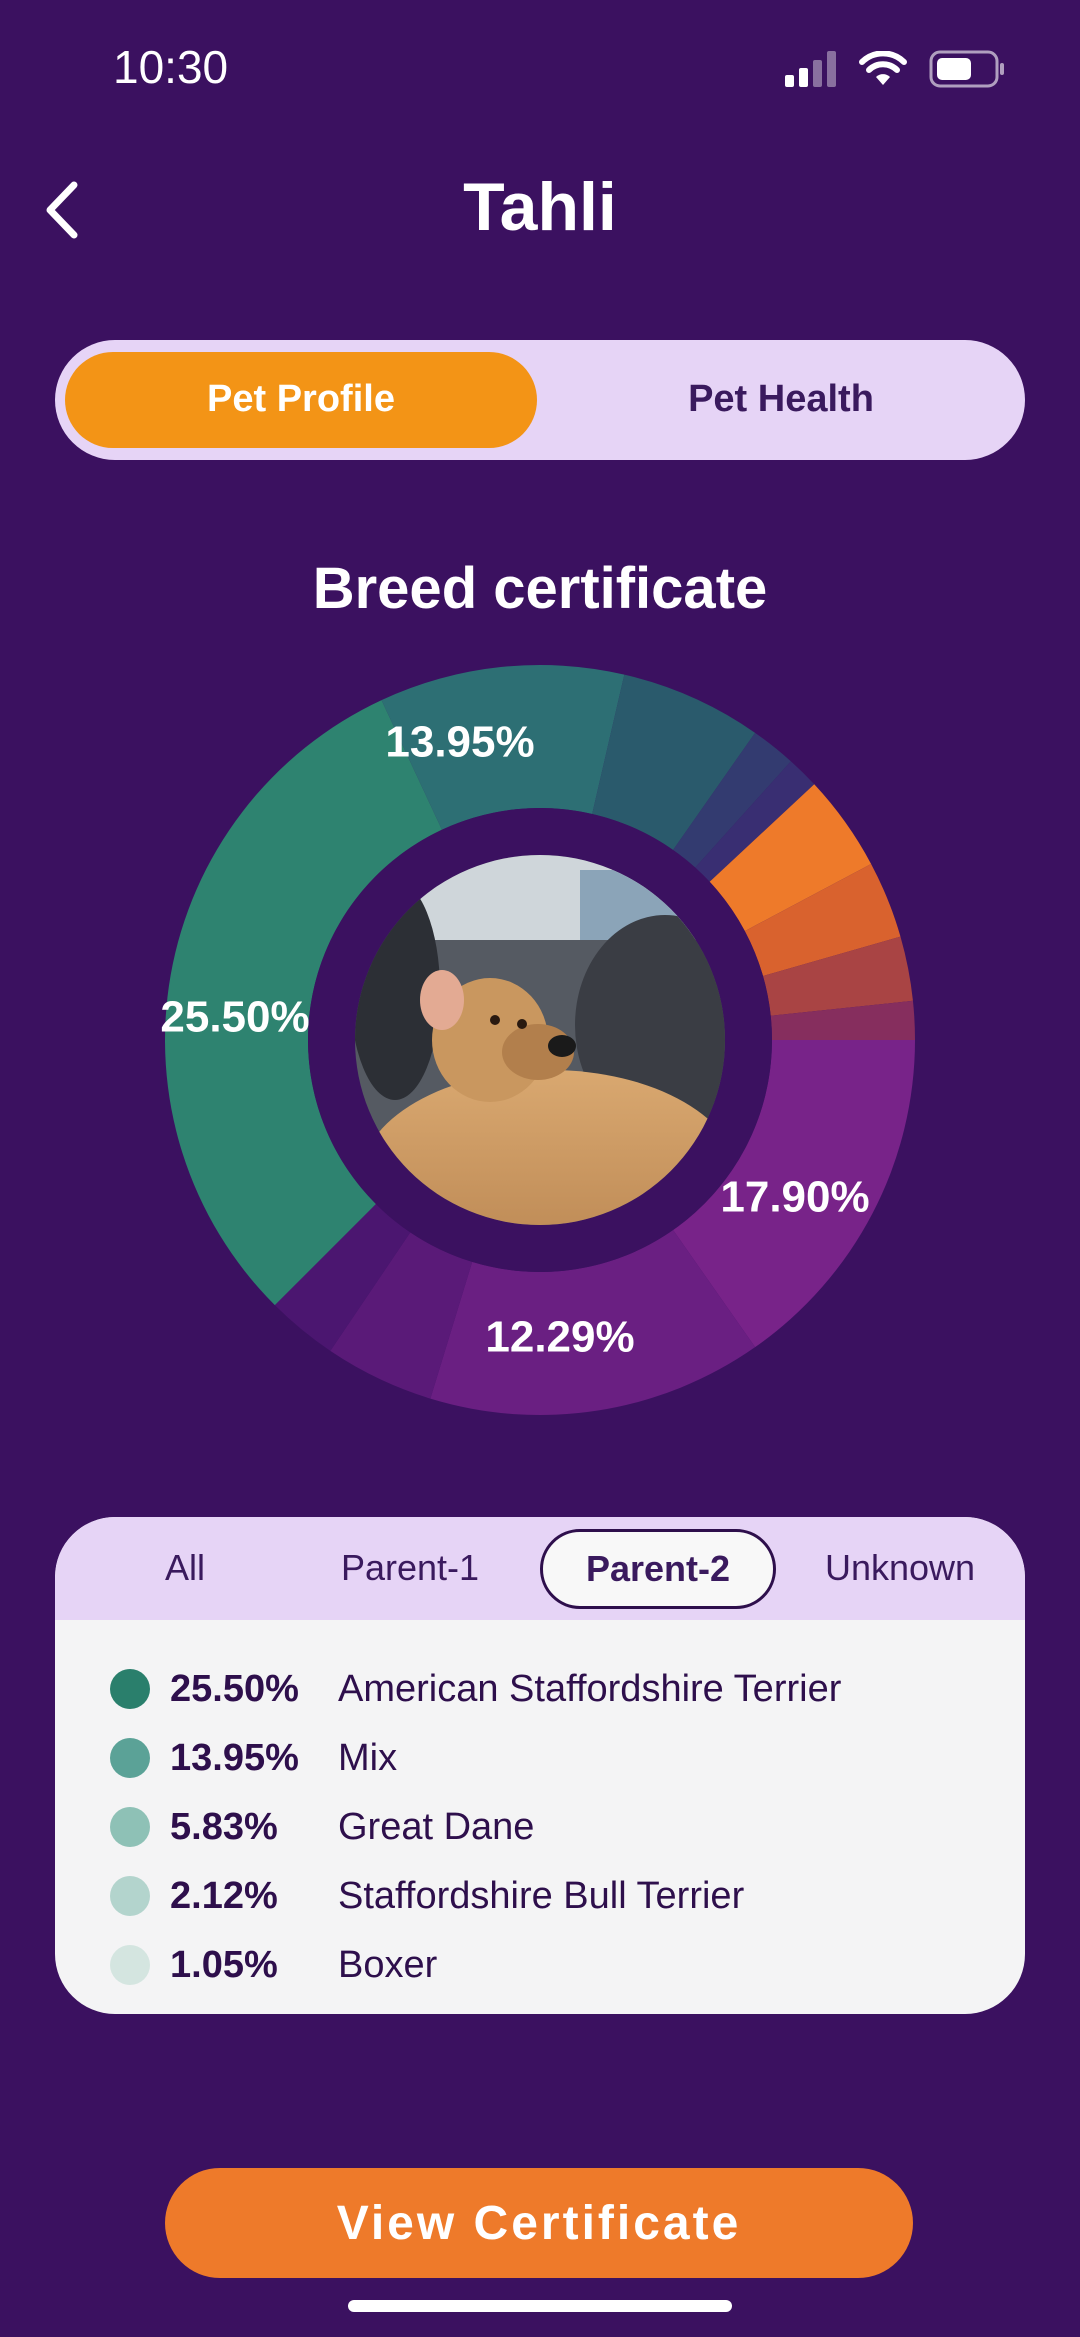  I want to click on legend-percentage: 5.83%, so click(224, 1826).